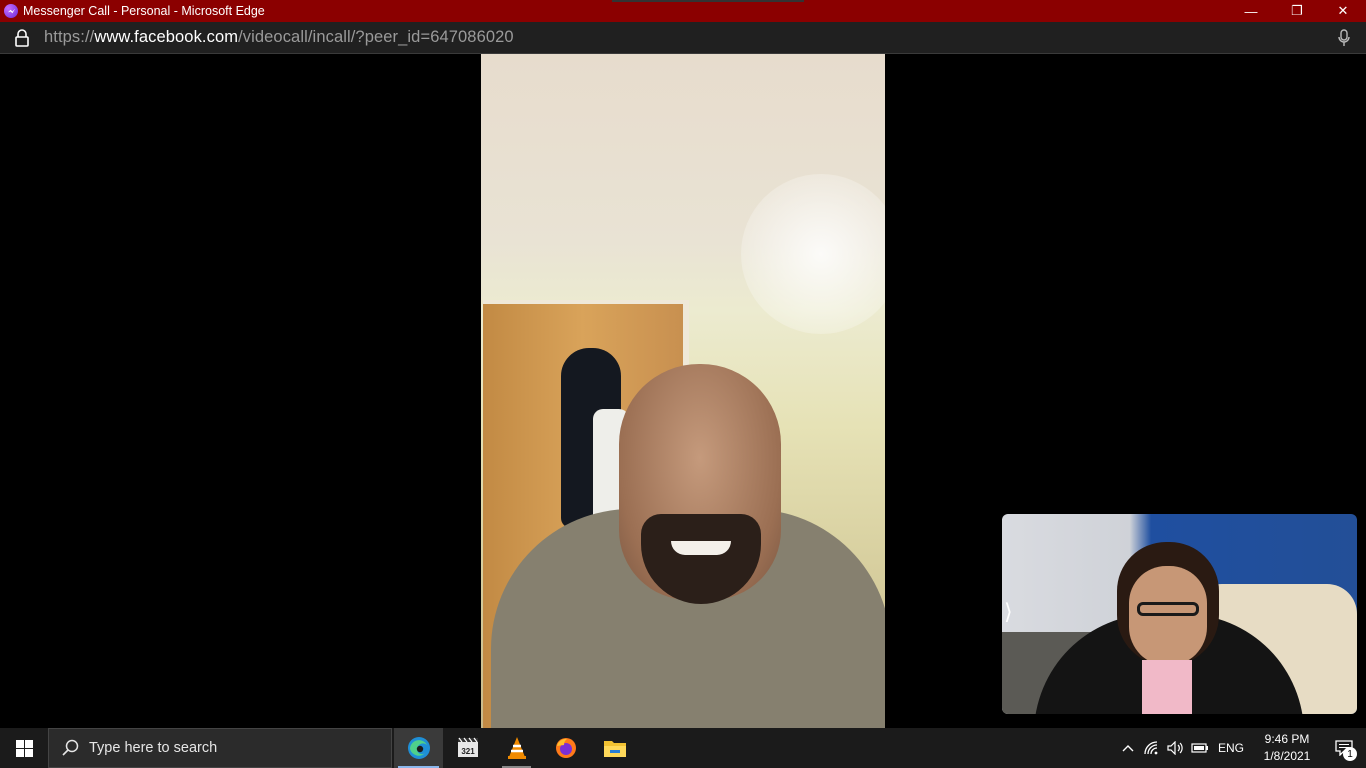 Image resolution: width=1366 pixels, height=768 pixels. Describe the element at coordinates (1128, 748) in the screenshot. I see `show-hidden-icons-chevron` at that location.